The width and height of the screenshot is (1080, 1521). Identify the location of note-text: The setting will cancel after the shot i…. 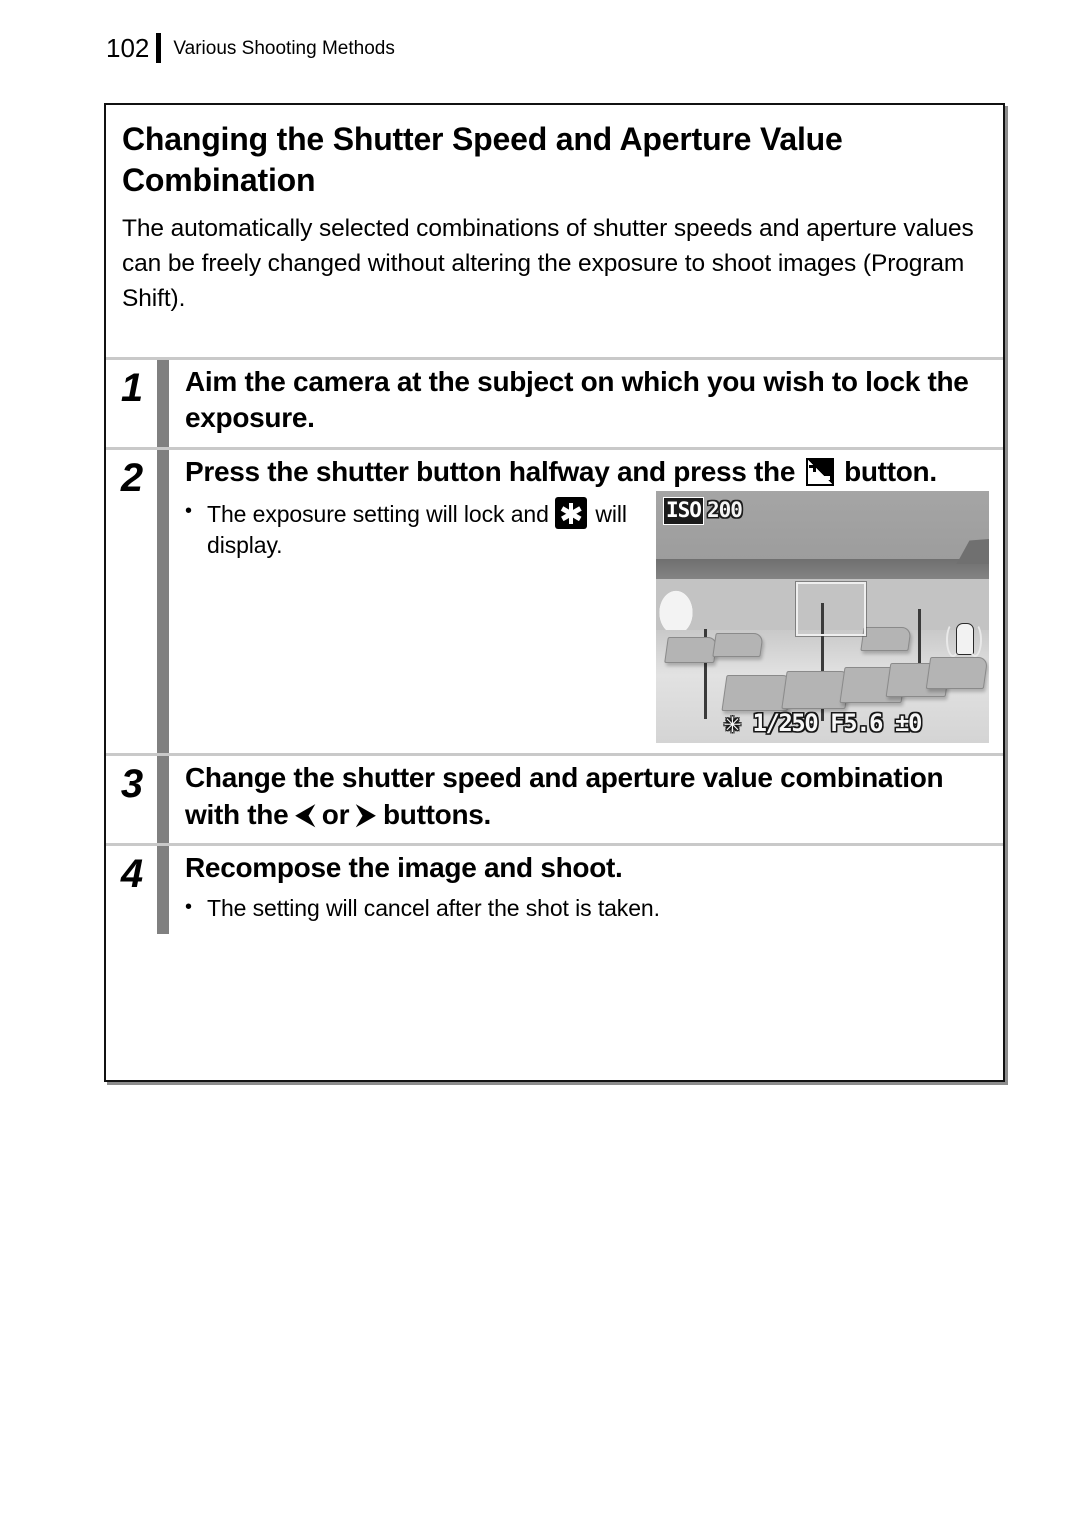
(433, 908).